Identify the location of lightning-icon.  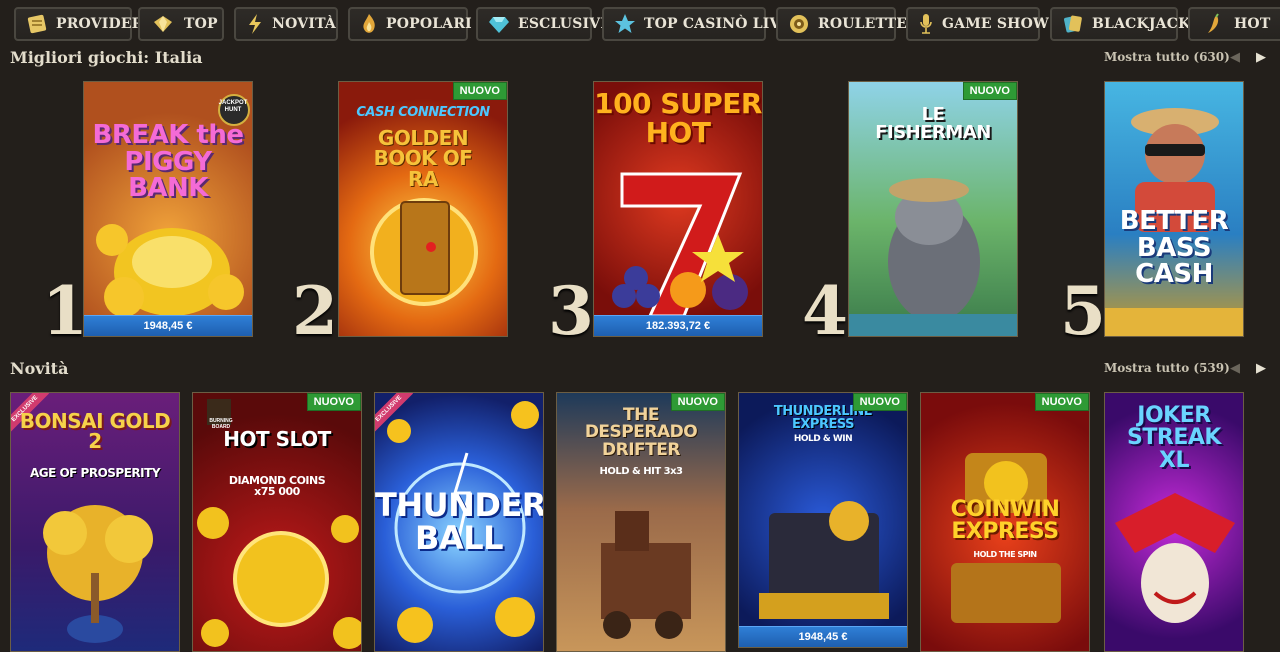
(255, 24).